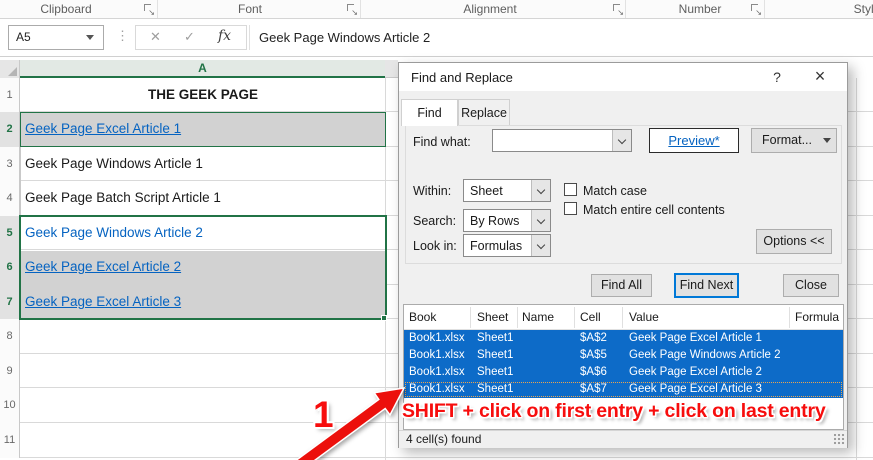  Describe the element at coordinates (10, 95) in the screenshot. I see `row-header-1: 1` at that location.